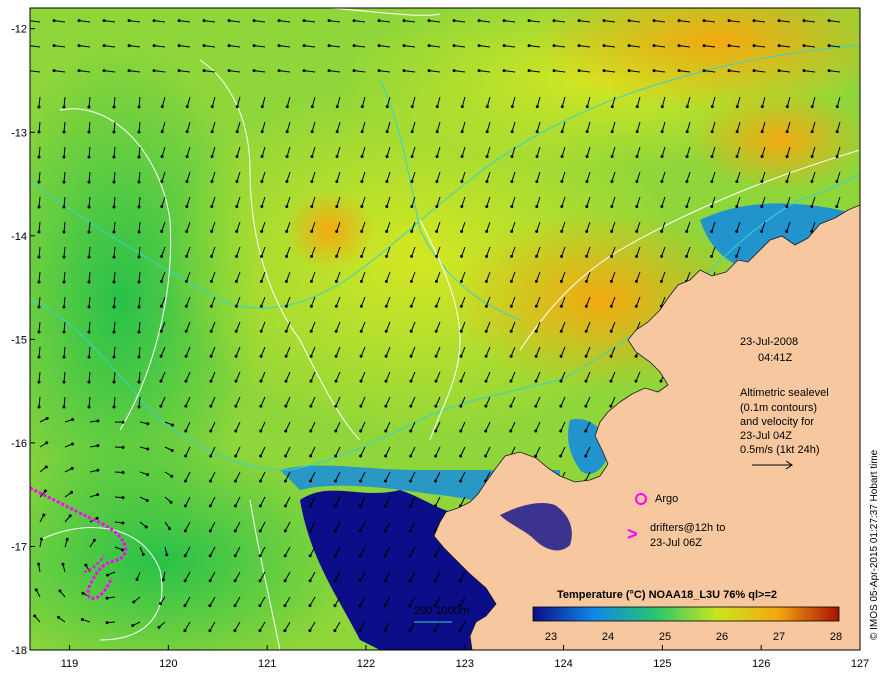  I want to click on sealevel-line-4: 23-Jul 04Z, so click(766, 436).